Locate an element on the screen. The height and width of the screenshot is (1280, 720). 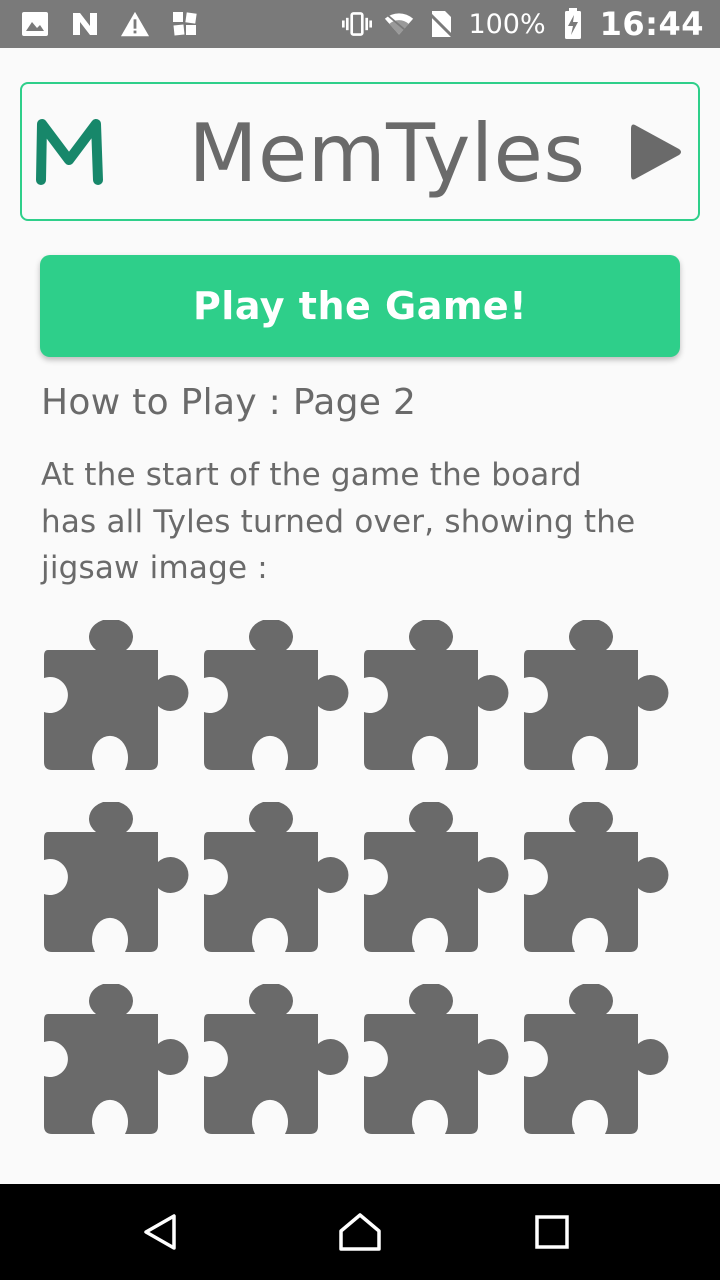
recent-apps-button is located at coordinates (552, 1232).